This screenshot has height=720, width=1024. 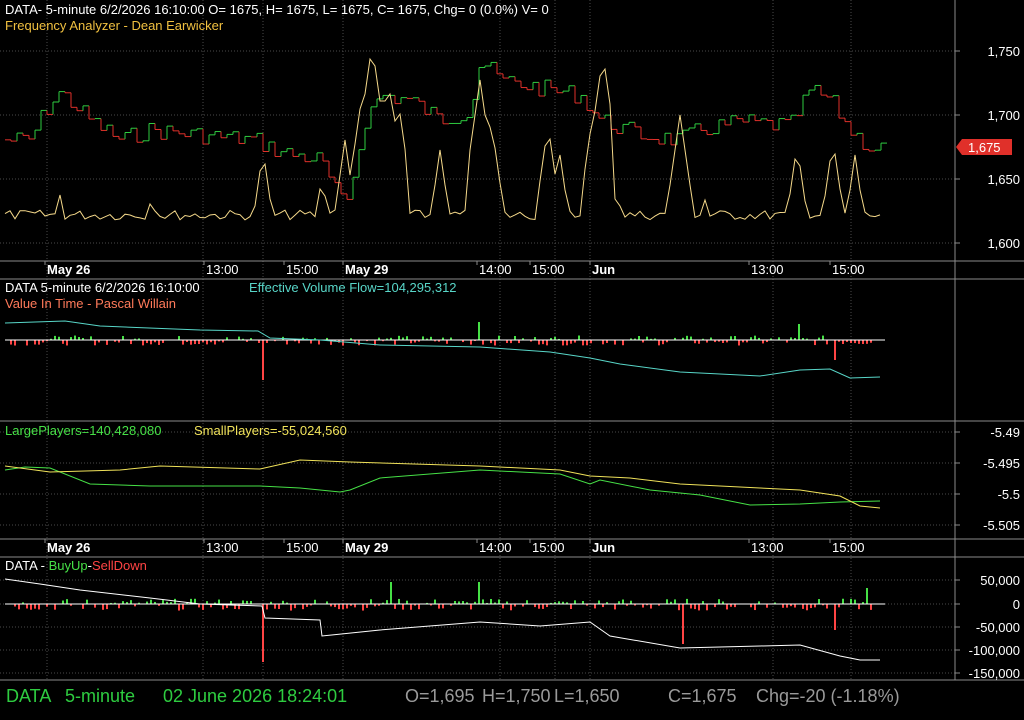 I want to click on time-label: 13:00, so click(x=222, y=547).